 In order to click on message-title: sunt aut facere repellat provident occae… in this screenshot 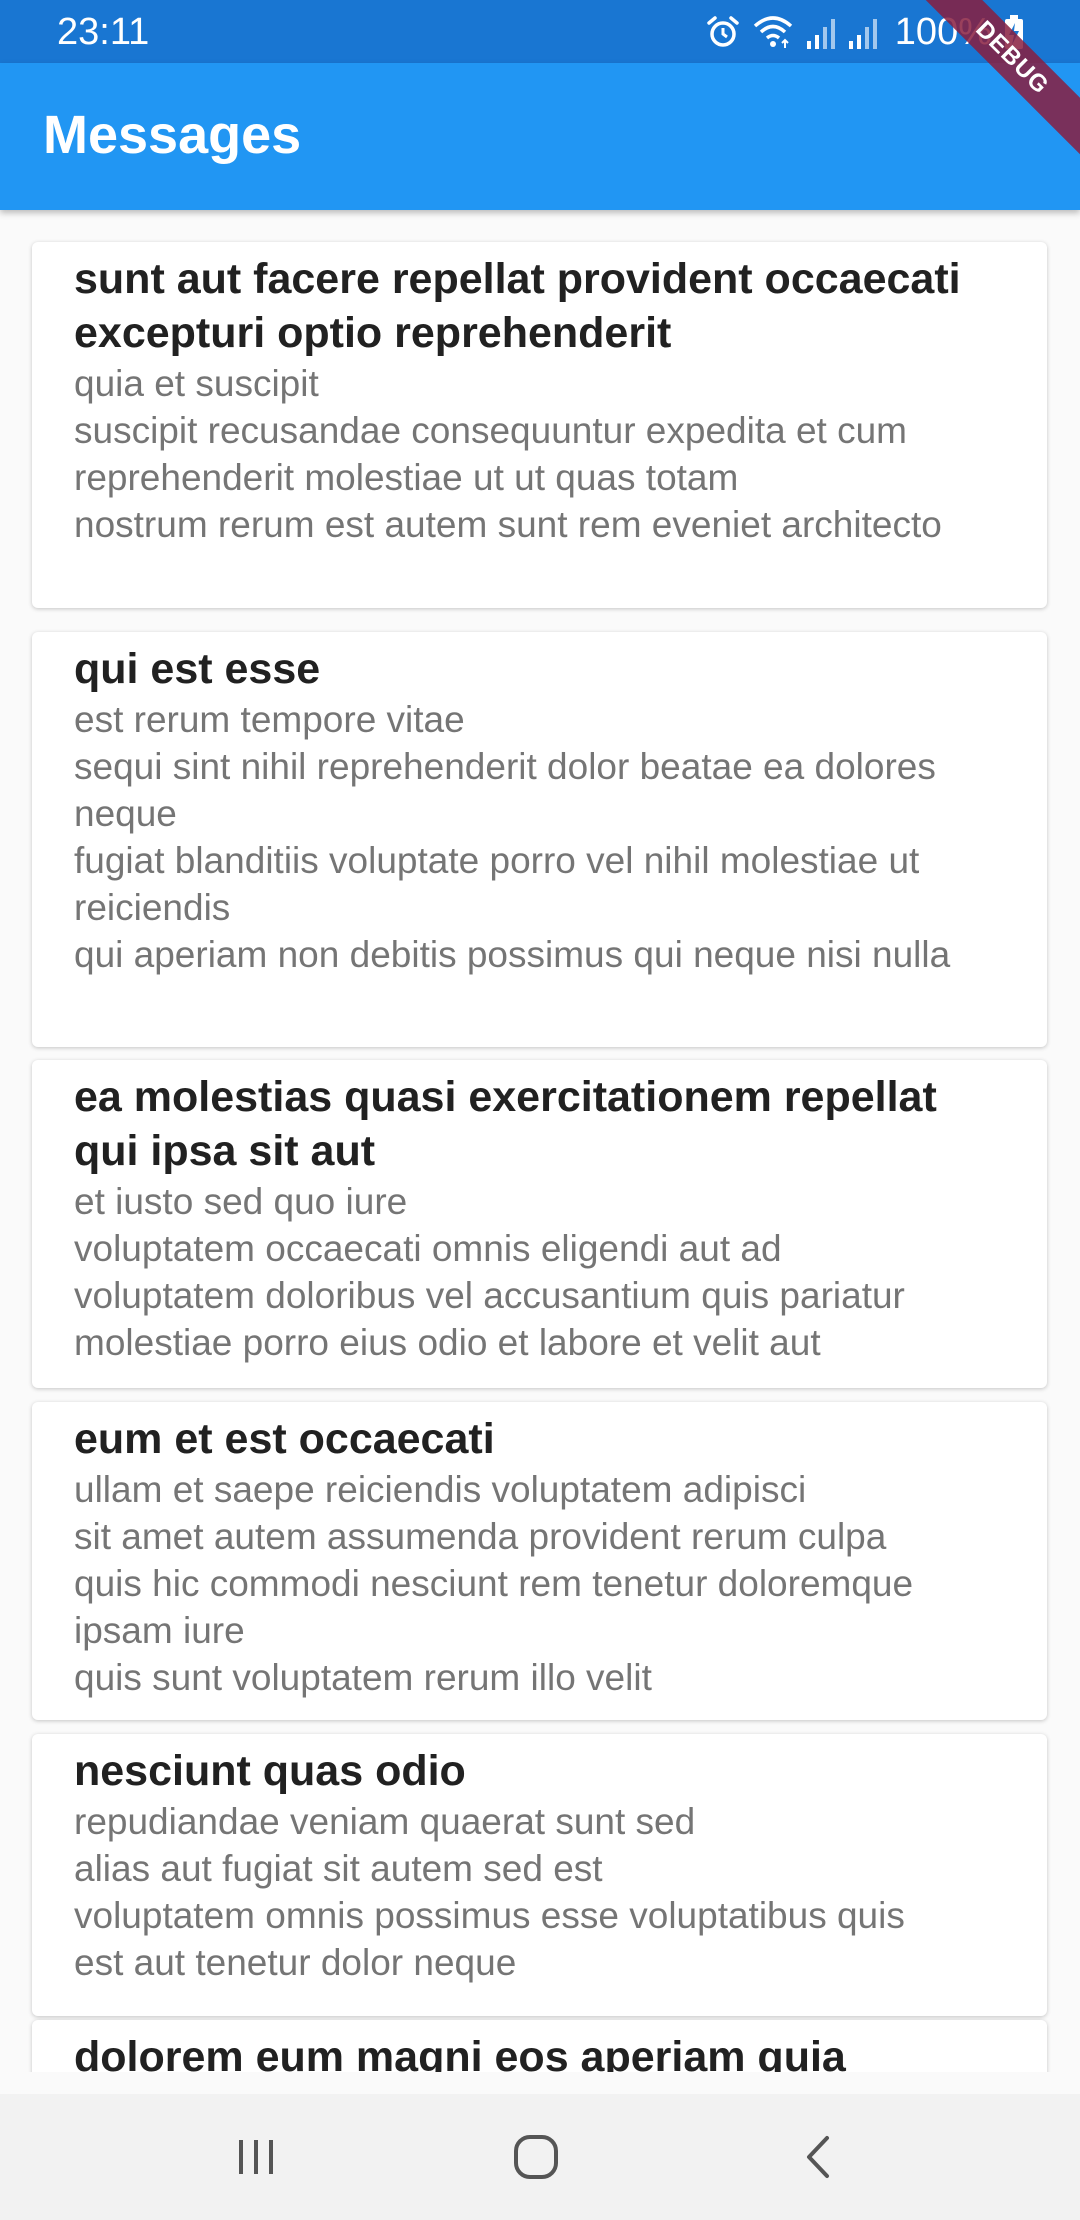, I will do `click(517, 306)`.